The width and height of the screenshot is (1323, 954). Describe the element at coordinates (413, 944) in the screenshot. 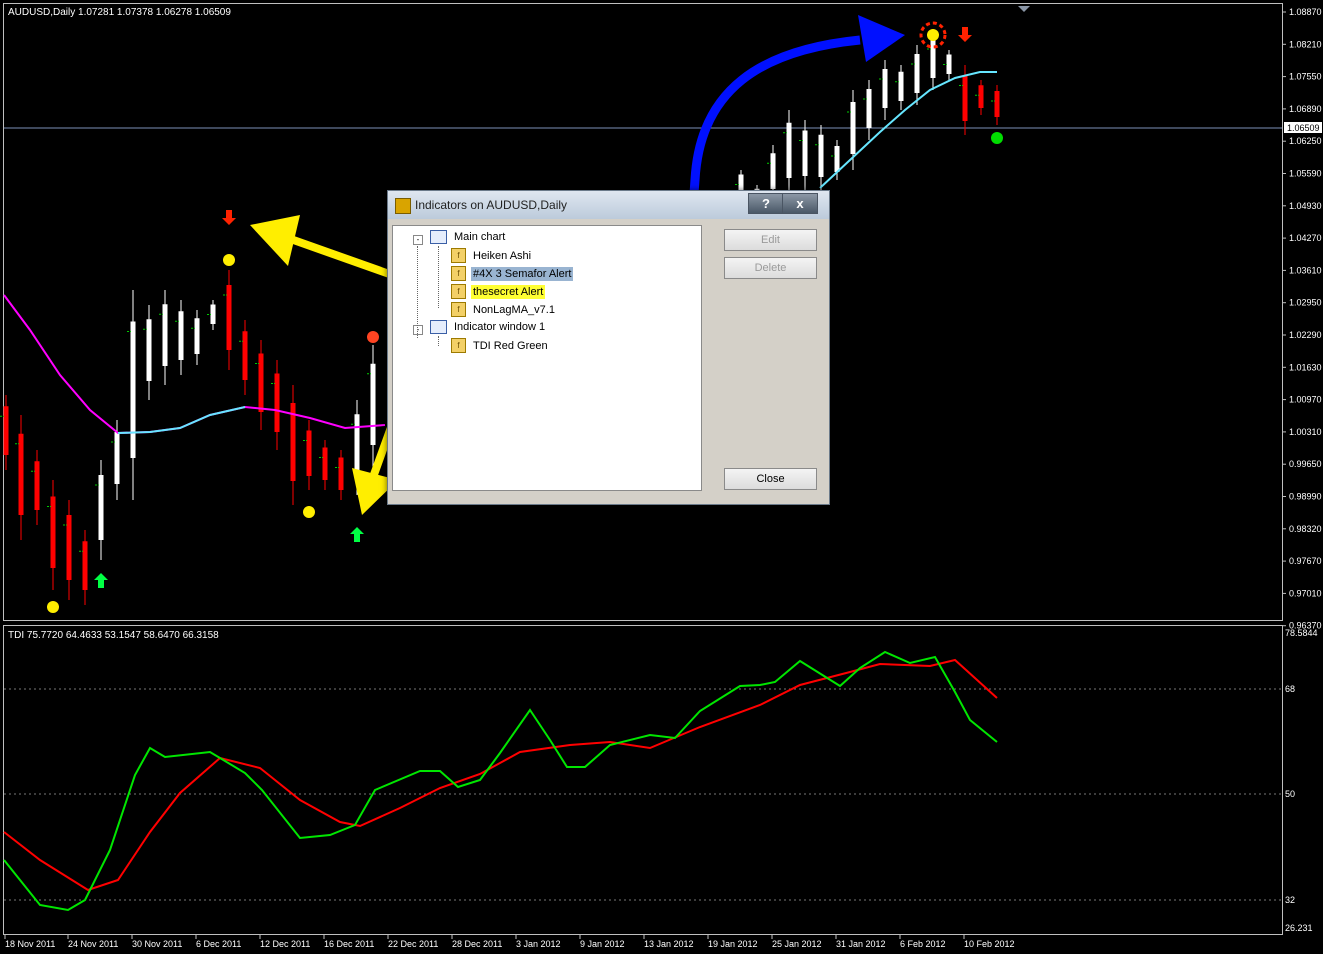

I see `date-tick-label: 22 Dec 2011` at that location.